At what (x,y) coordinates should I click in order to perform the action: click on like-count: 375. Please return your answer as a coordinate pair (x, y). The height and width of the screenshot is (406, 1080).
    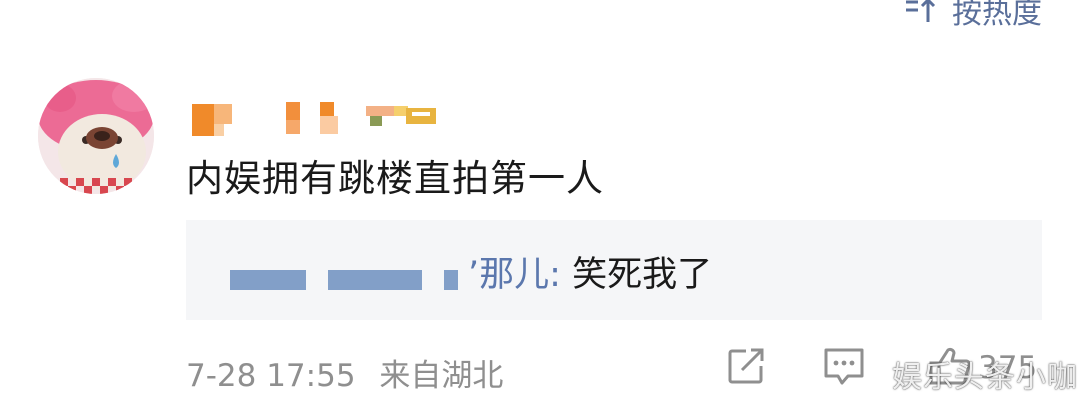
    Looking at the image, I should click on (1008, 368).